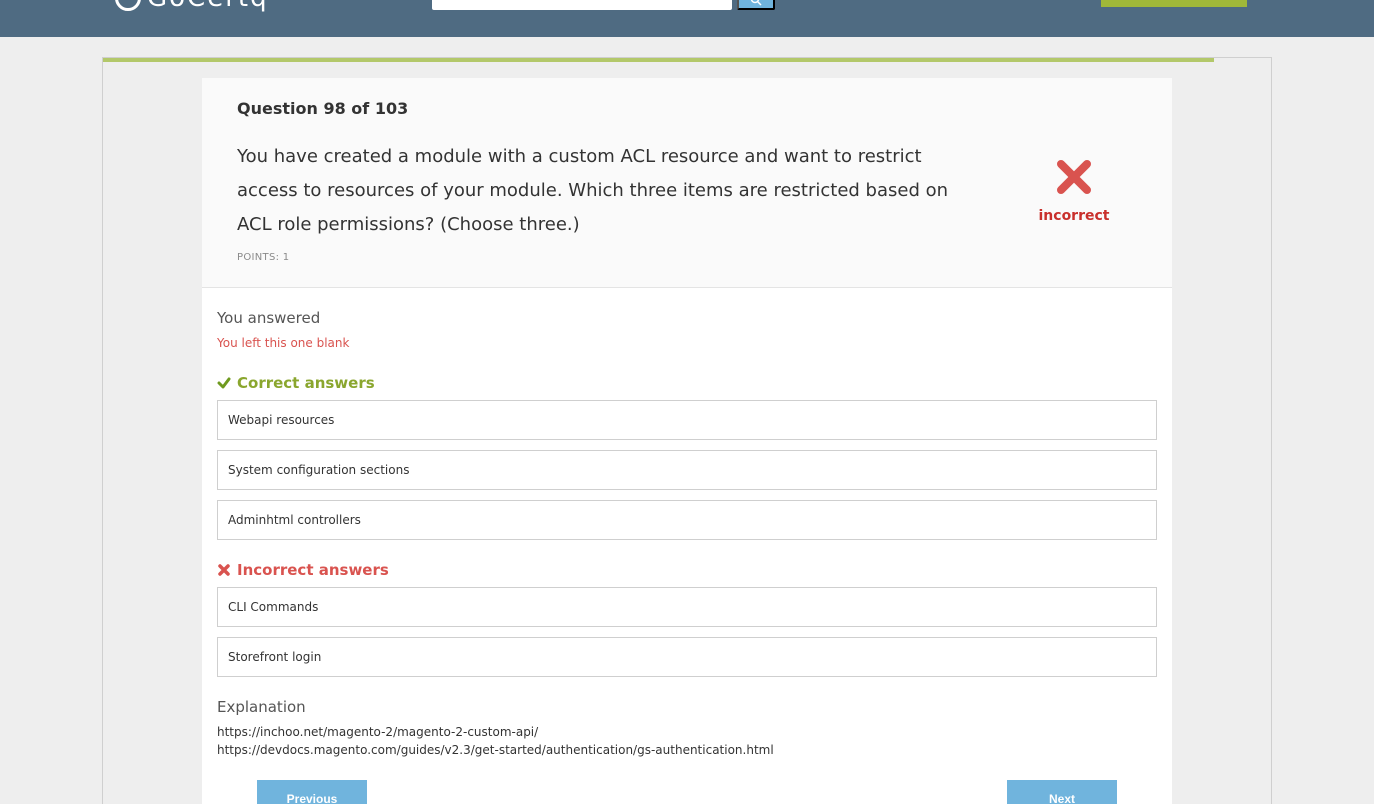  What do you see at coordinates (283, 343) in the screenshot?
I see `blank-answer-note: You left this one blank` at bounding box center [283, 343].